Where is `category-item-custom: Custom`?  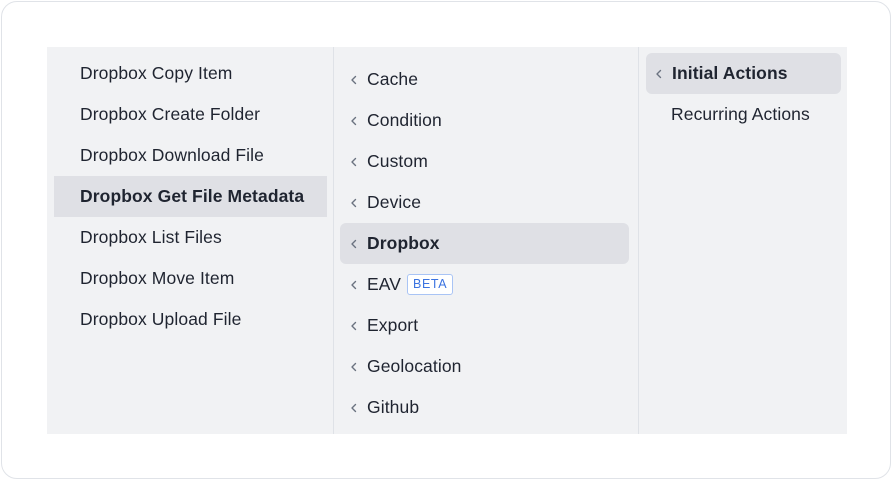 category-item-custom: Custom is located at coordinates (484, 161).